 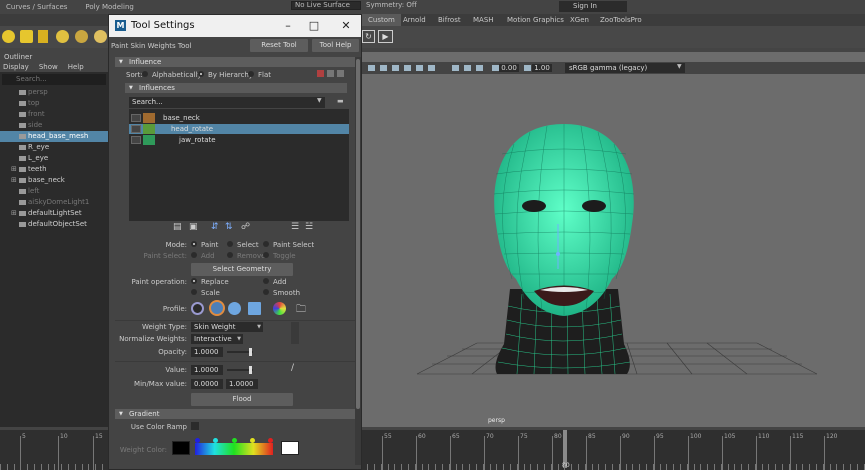 I want to click on outliner-menu-show: Show, so click(x=48, y=67).